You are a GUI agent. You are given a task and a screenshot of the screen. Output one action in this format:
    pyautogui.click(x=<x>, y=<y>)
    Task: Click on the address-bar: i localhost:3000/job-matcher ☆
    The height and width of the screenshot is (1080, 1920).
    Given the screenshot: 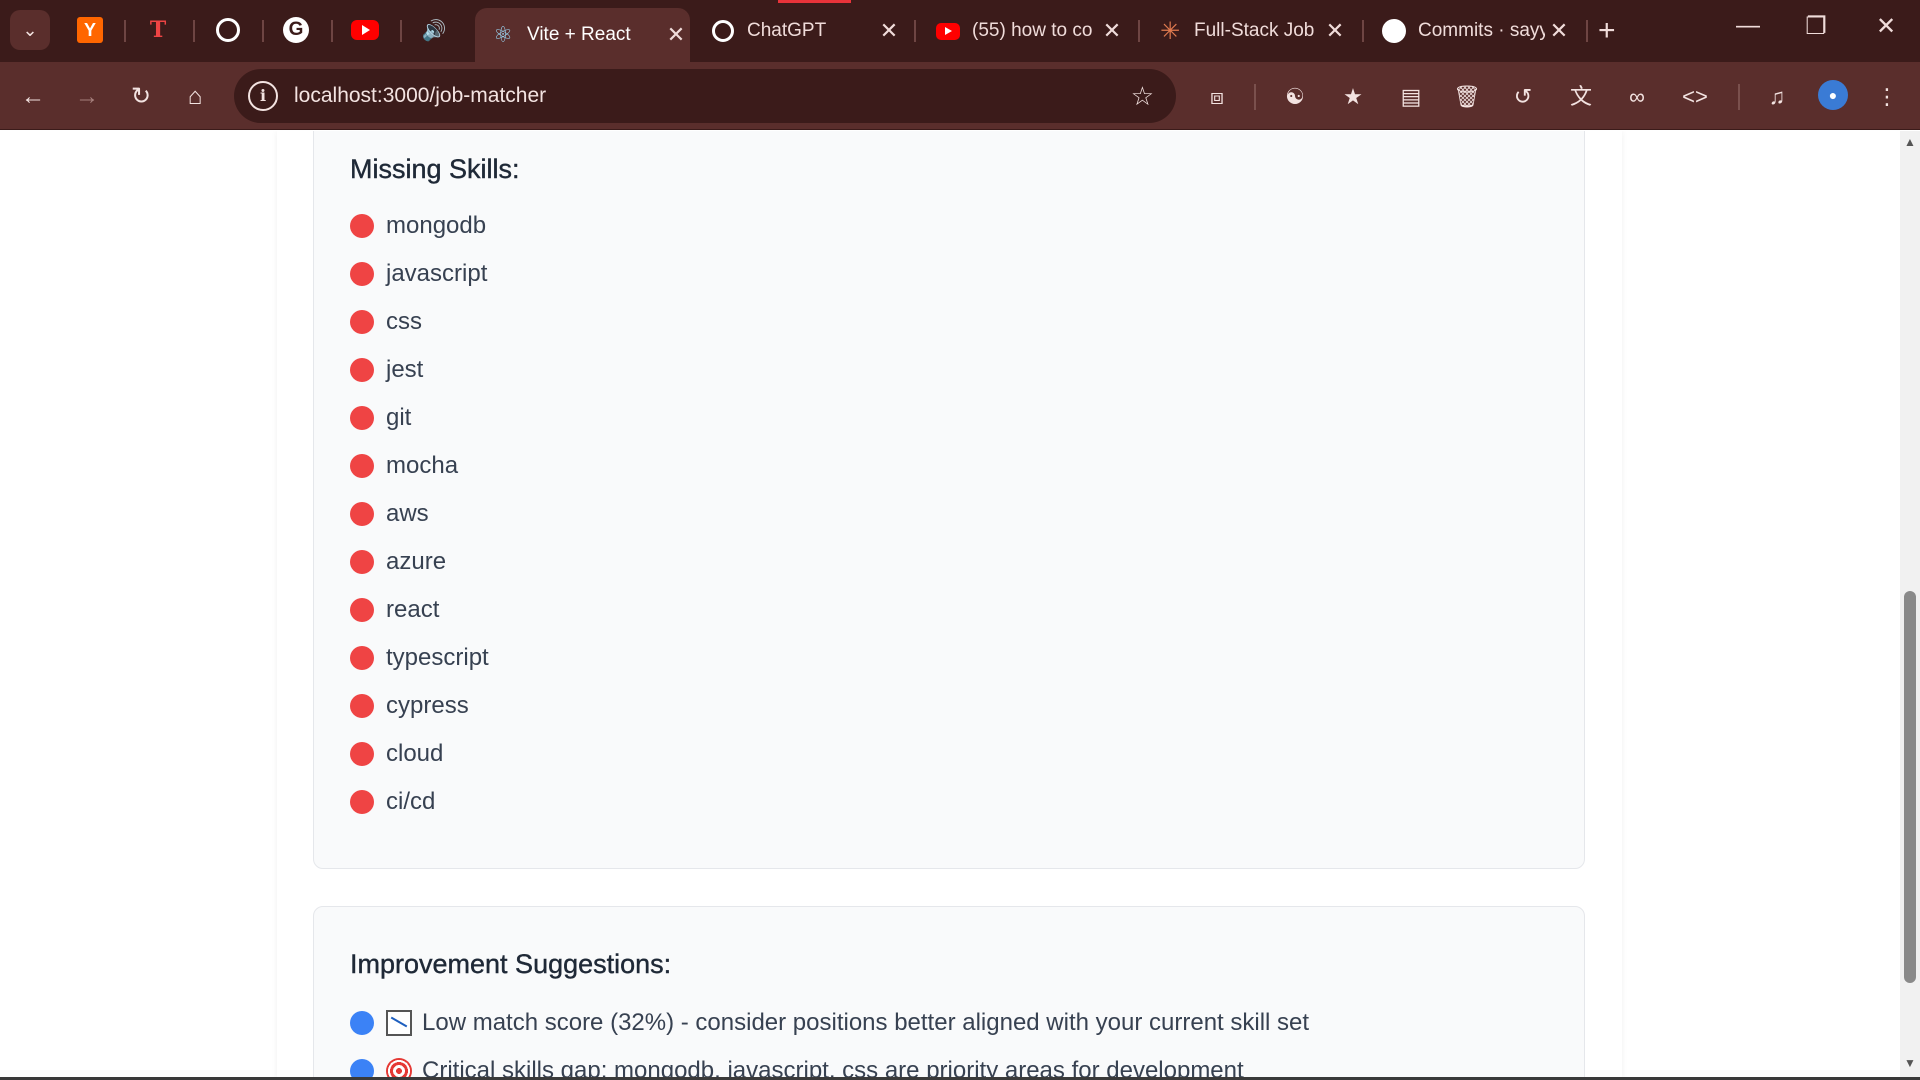 What is the action you would take?
    pyautogui.click(x=705, y=96)
    